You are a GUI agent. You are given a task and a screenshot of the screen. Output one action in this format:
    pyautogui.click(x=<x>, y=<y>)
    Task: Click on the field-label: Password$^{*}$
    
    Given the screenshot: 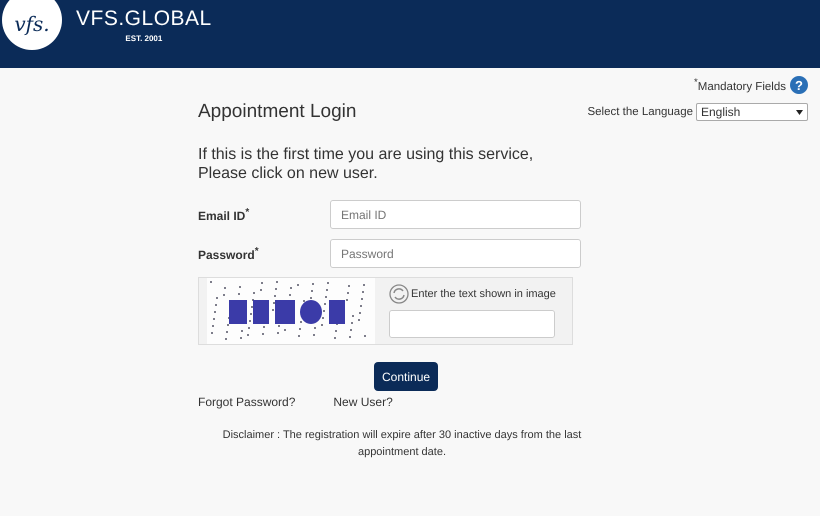 What is the action you would take?
    pyautogui.click(x=229, y=254)
    